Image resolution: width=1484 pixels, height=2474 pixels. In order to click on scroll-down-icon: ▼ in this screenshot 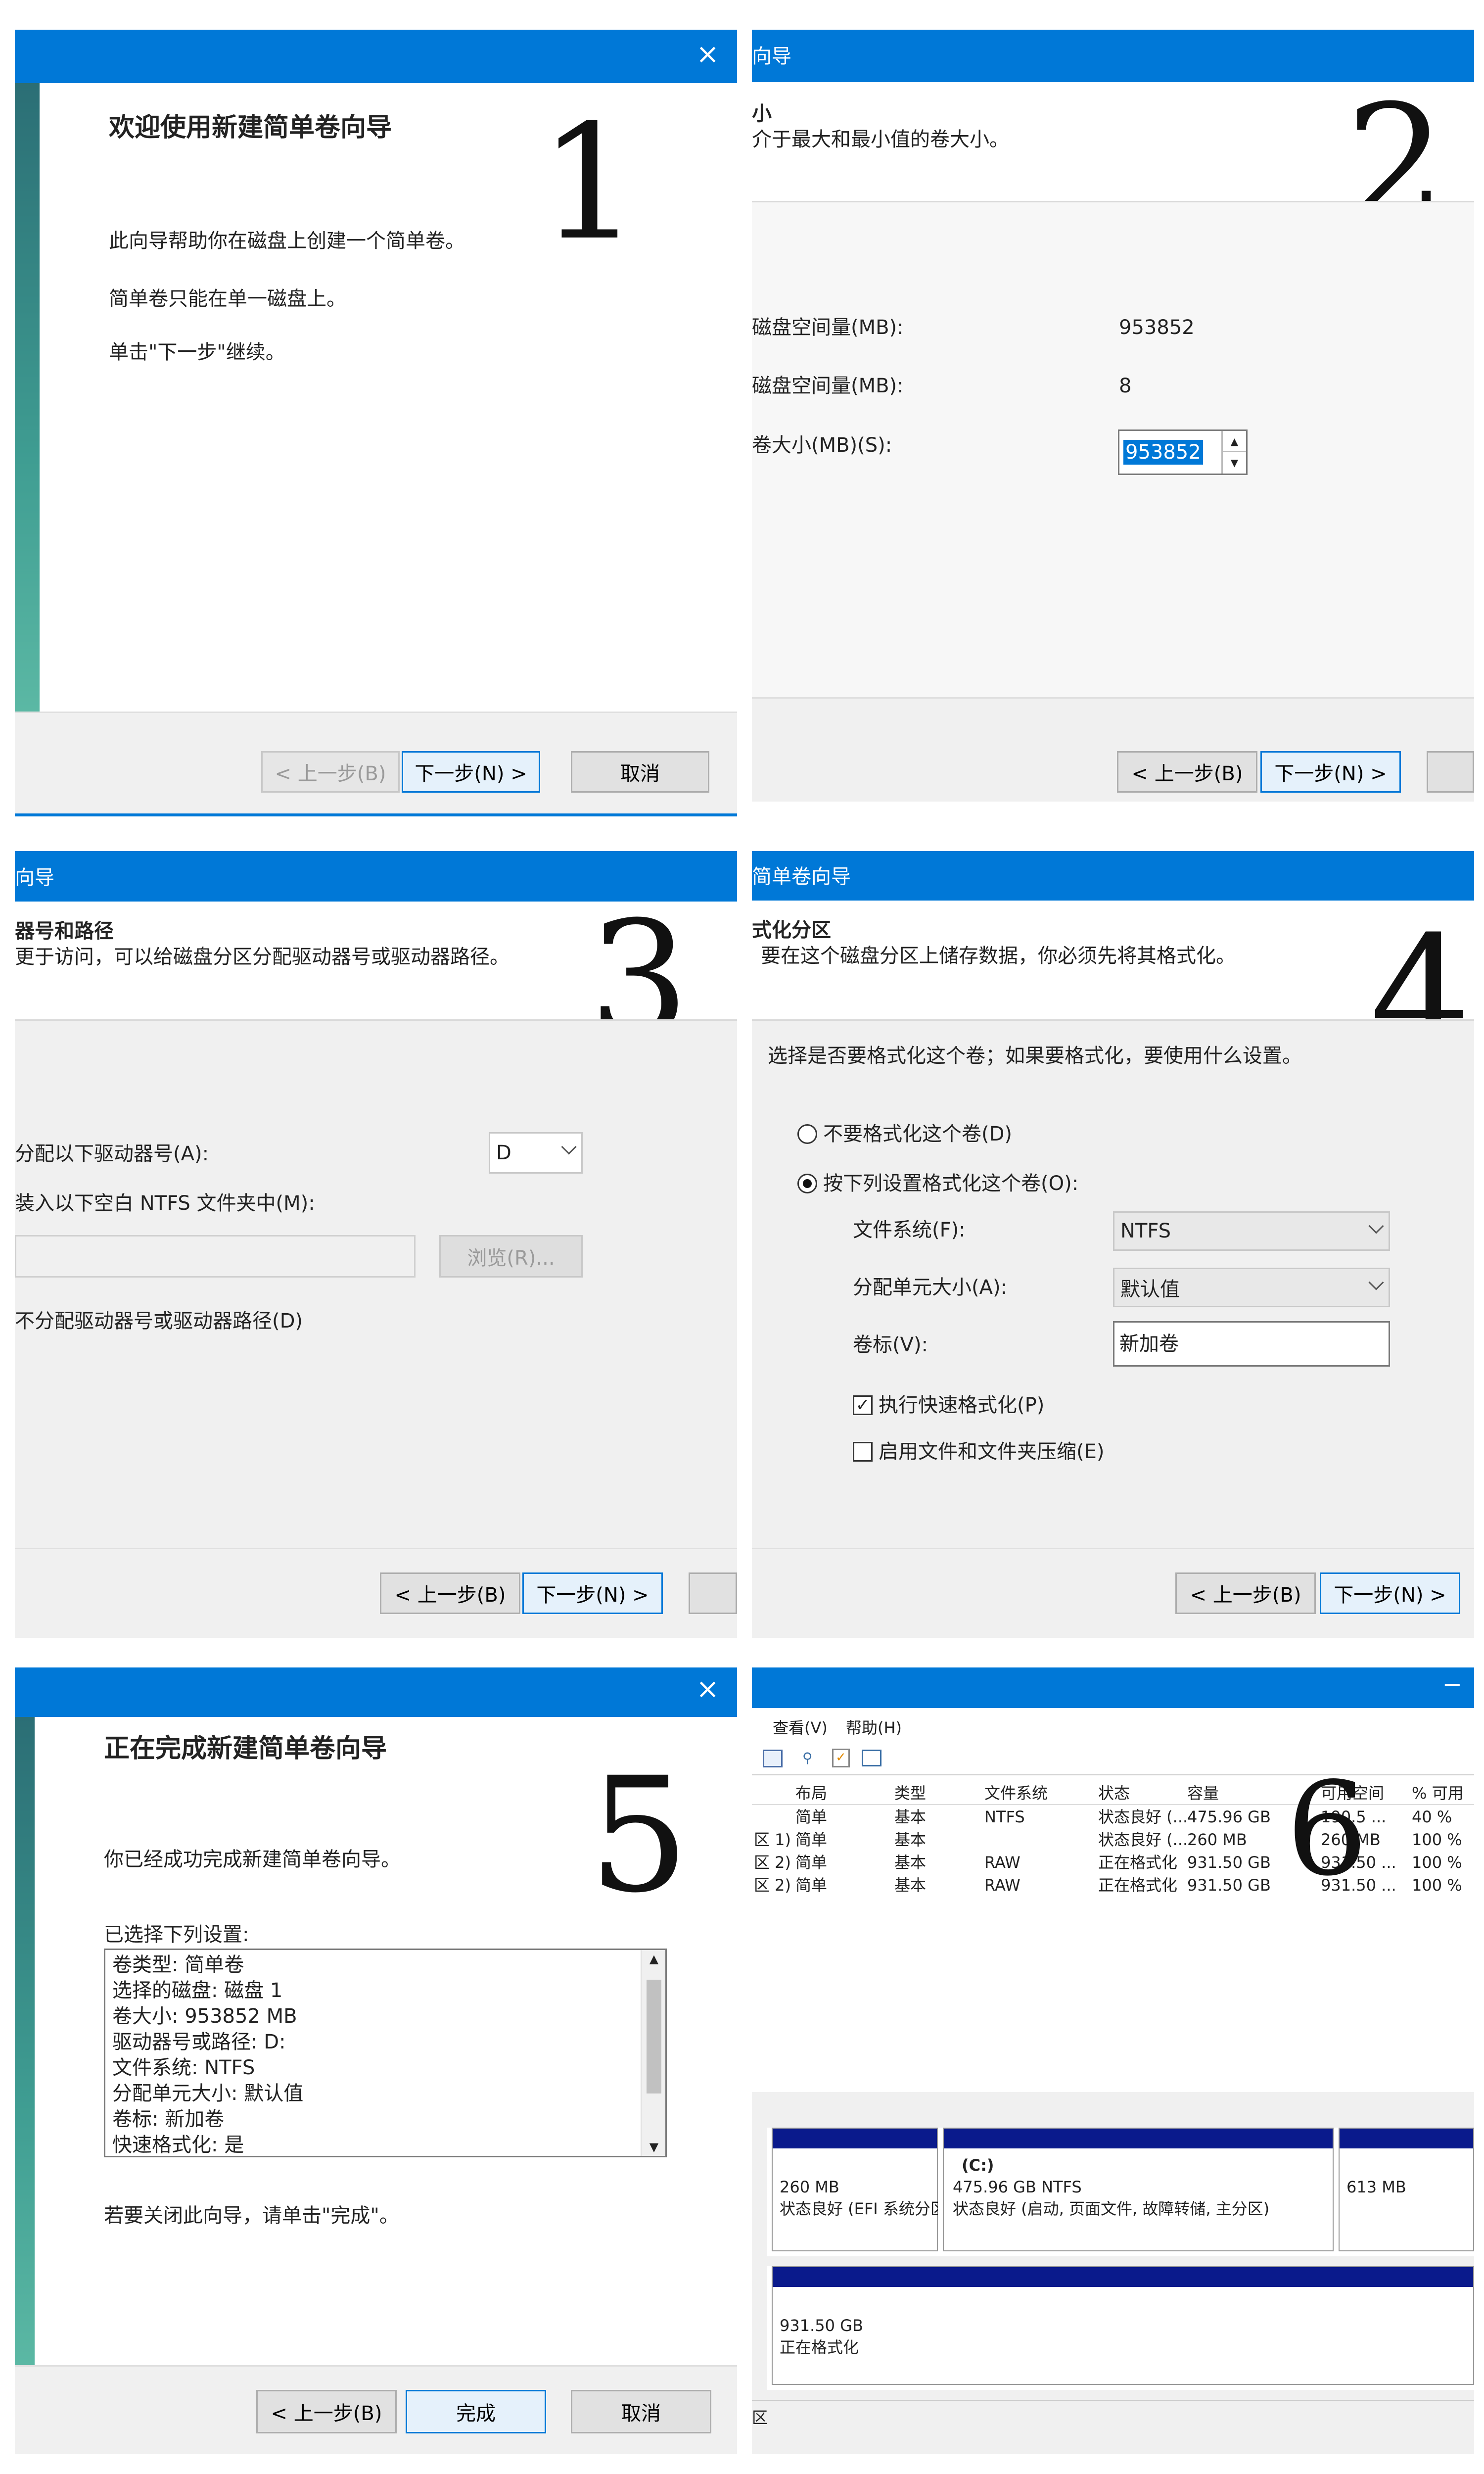, I will do `click(653, 2147)`.